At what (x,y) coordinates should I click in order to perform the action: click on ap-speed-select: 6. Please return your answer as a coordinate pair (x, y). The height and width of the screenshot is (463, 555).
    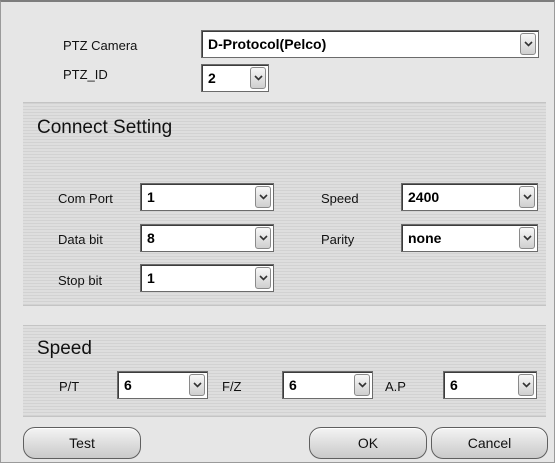
    Looking at the image, I should click on (490, 385).